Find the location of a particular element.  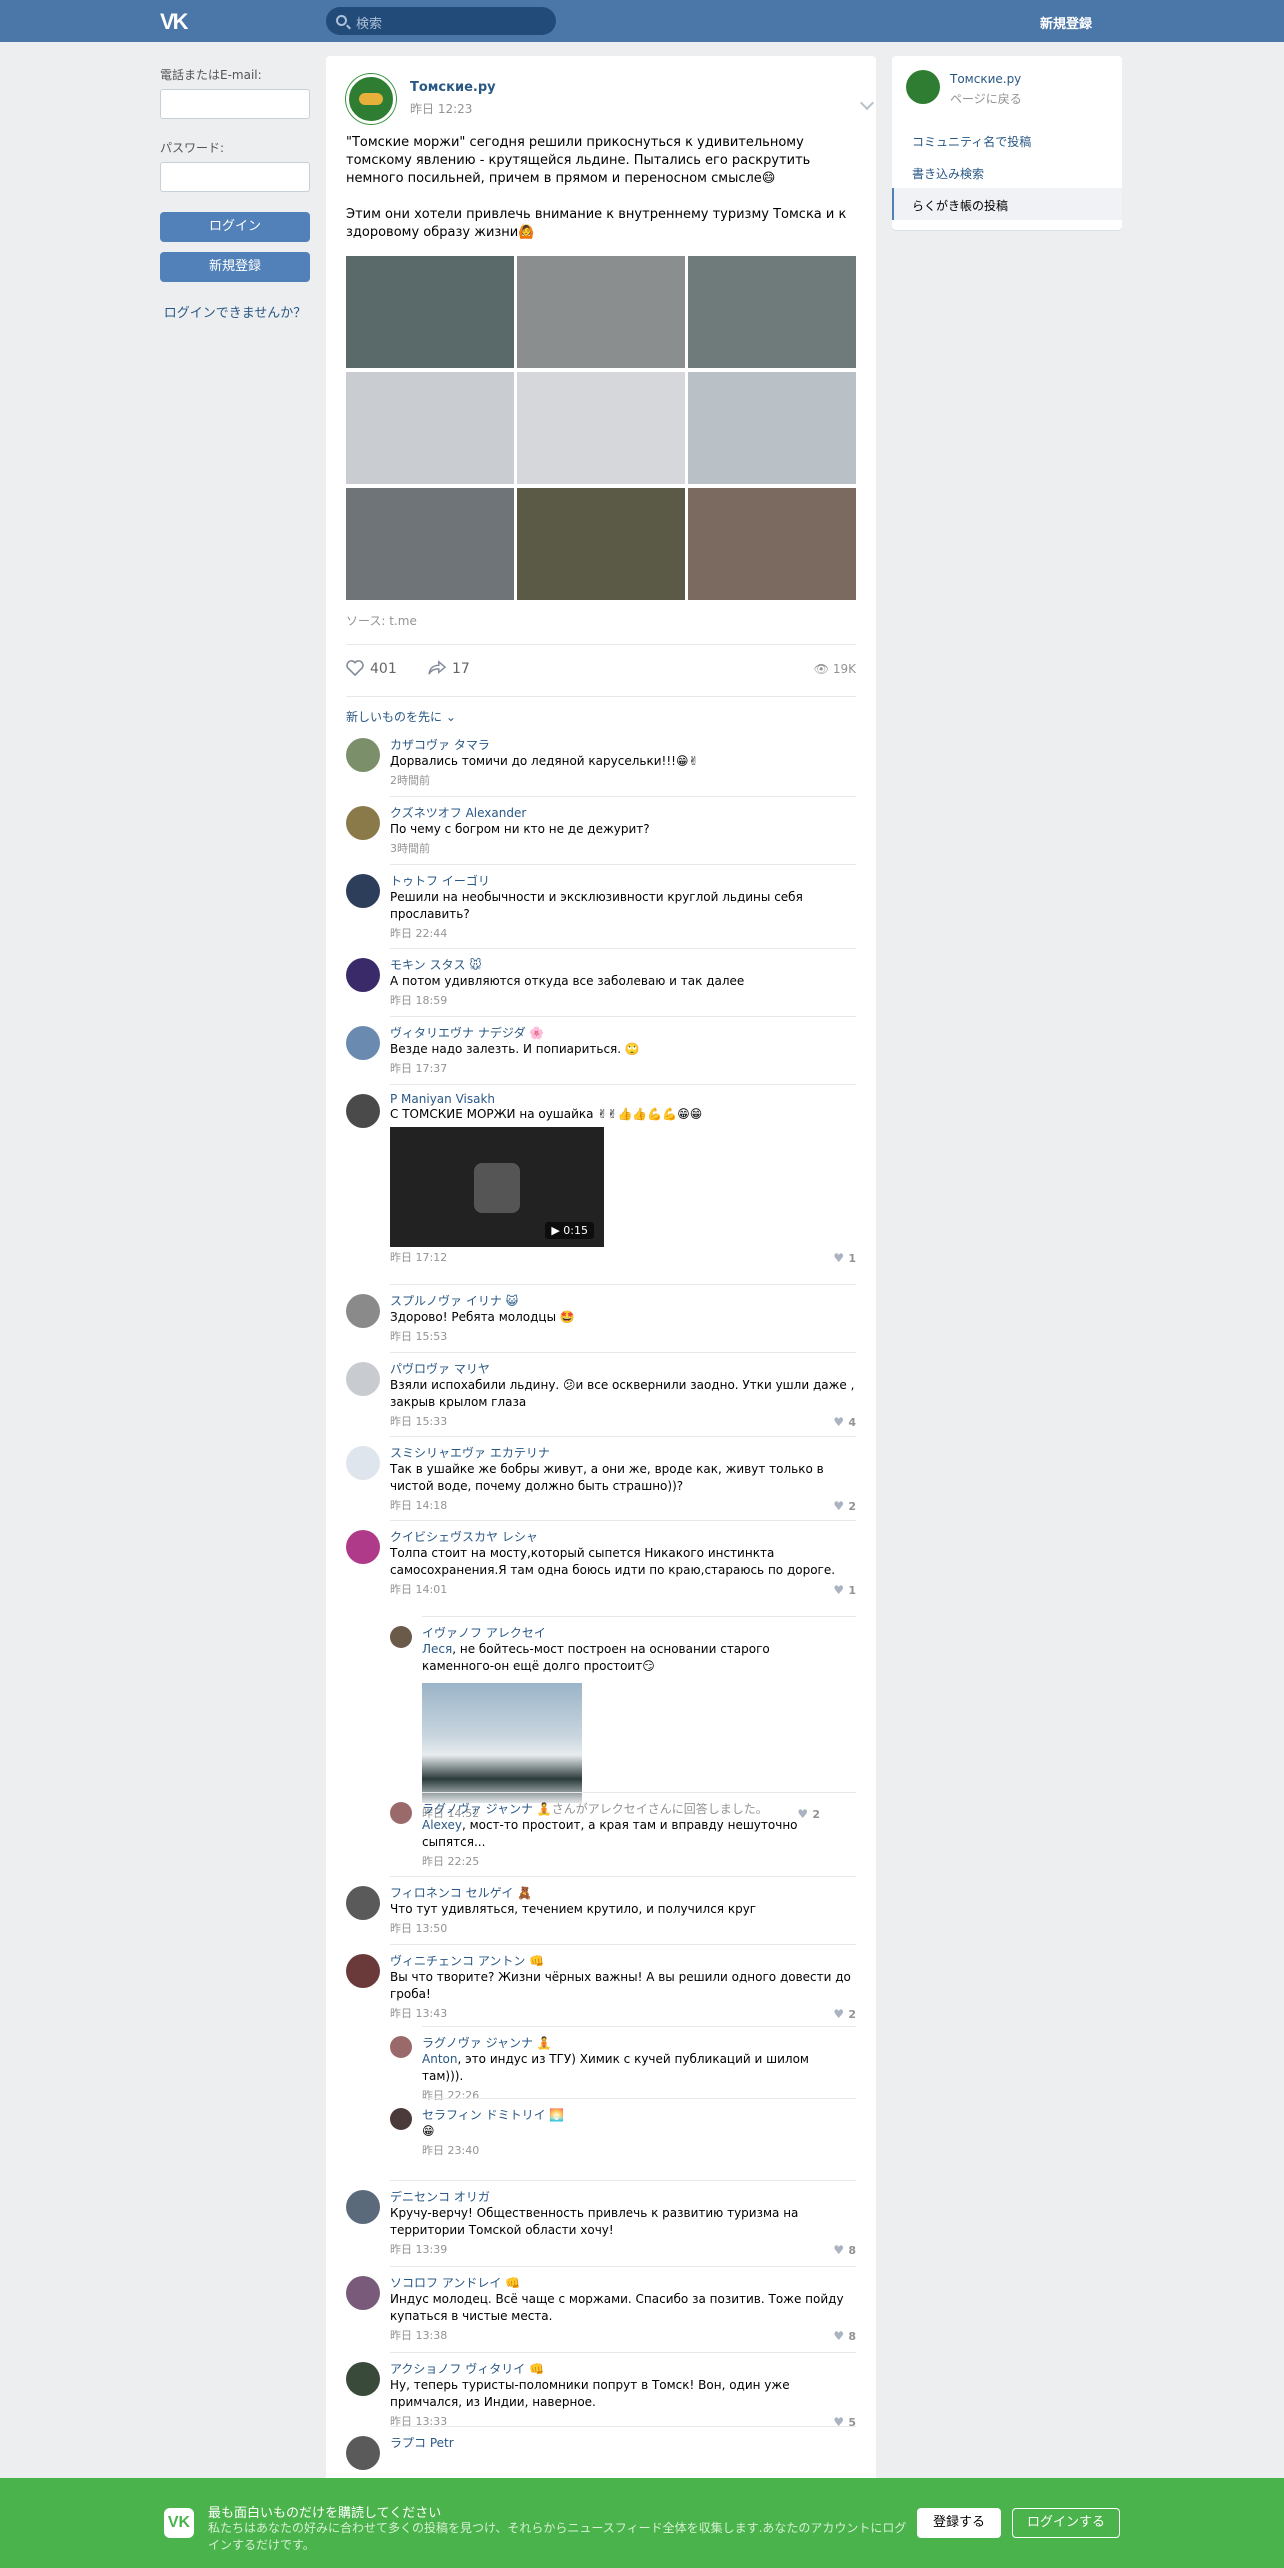

comment-author: フィロネンコ セルゲイ 🧸 is located at coordinates (623, 1892).